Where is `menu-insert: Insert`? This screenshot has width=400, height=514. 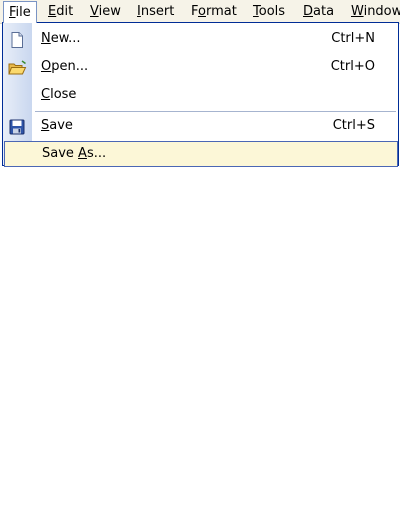 menu-insert: Insert is located at coordinates (155, 12).